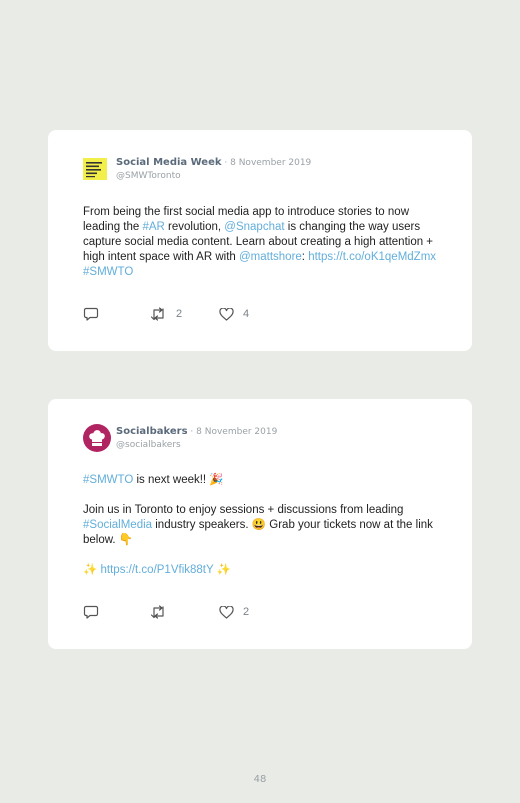  I want to click on socialbakers-logo, so click(97, 438).